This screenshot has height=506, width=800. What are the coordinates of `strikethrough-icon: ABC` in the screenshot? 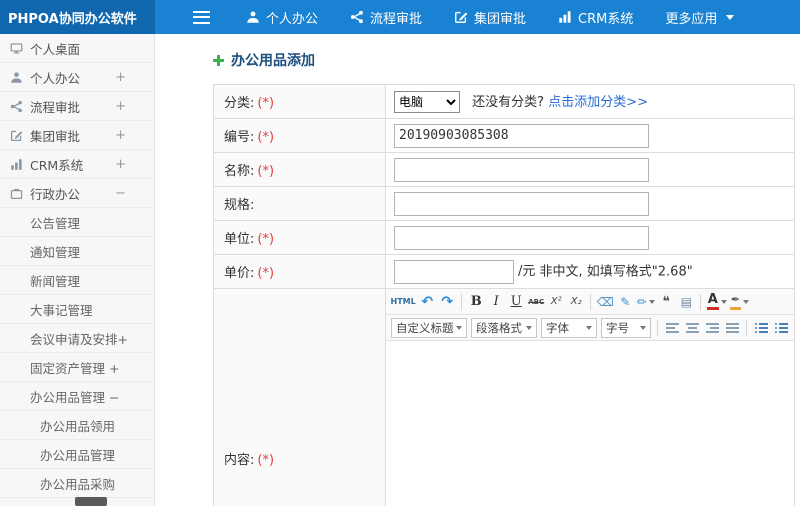 It's located at (536, 302).